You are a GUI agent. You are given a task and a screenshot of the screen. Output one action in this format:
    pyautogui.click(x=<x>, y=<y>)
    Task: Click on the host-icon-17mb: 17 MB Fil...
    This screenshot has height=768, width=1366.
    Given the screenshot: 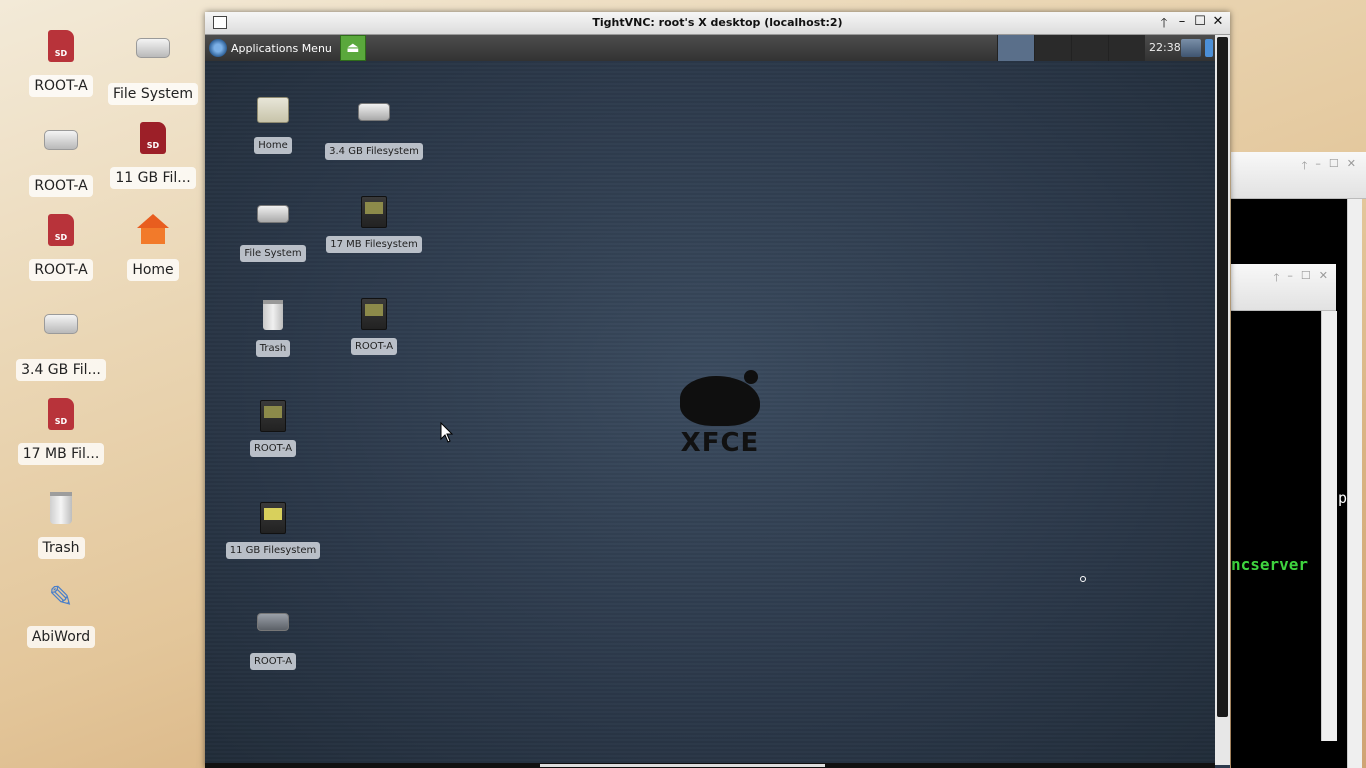 What is the action you would take?
    pyautogui.click(x=61, y=429)
    